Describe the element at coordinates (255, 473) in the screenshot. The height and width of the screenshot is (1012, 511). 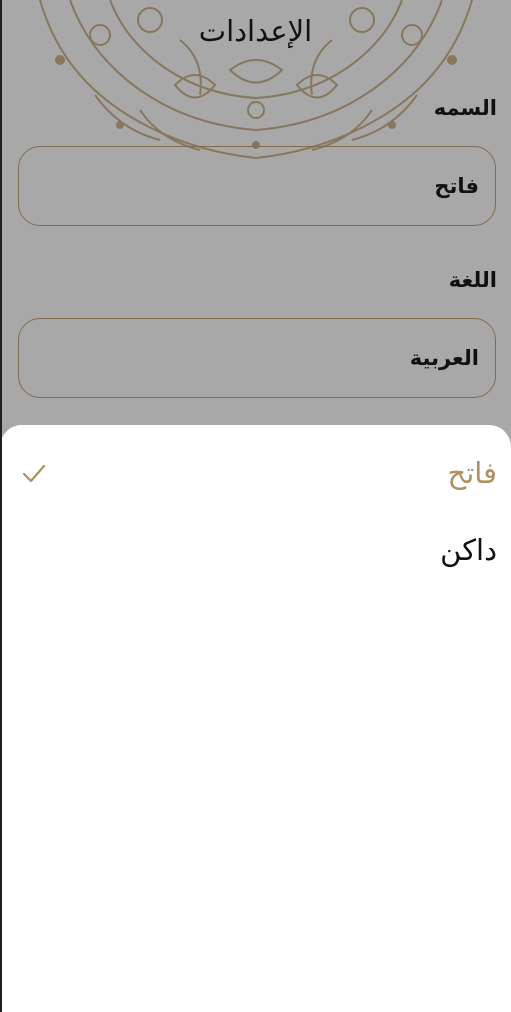
I see `theme-option-light: فاتح` at that location.